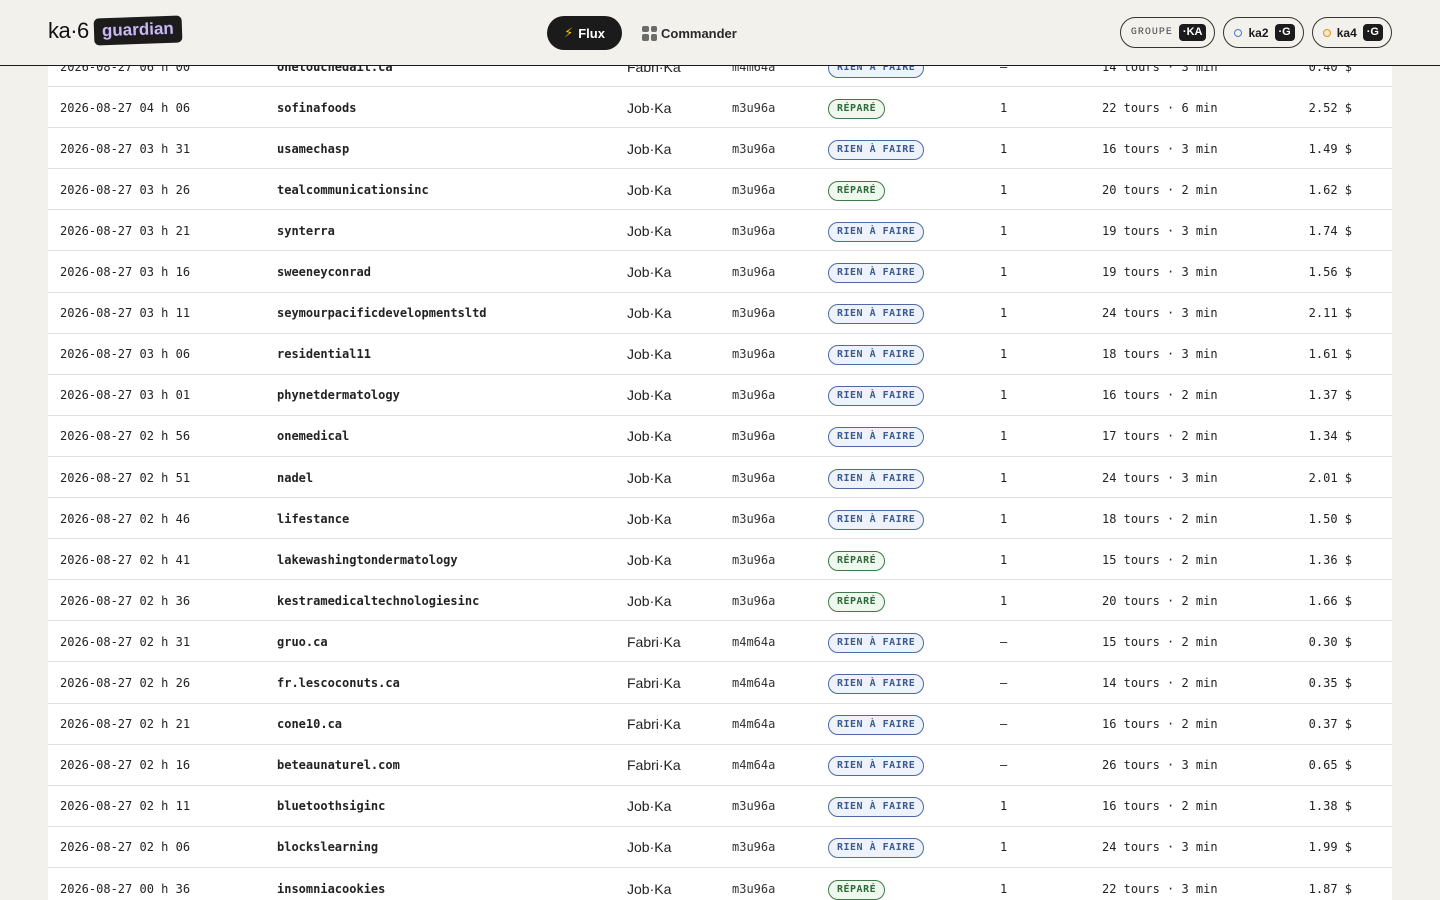  What do you see at coordinates (584, 33) in the screenshot?
I see `tab-flux: ⚡ Flux` at bounding box center [584, 33].